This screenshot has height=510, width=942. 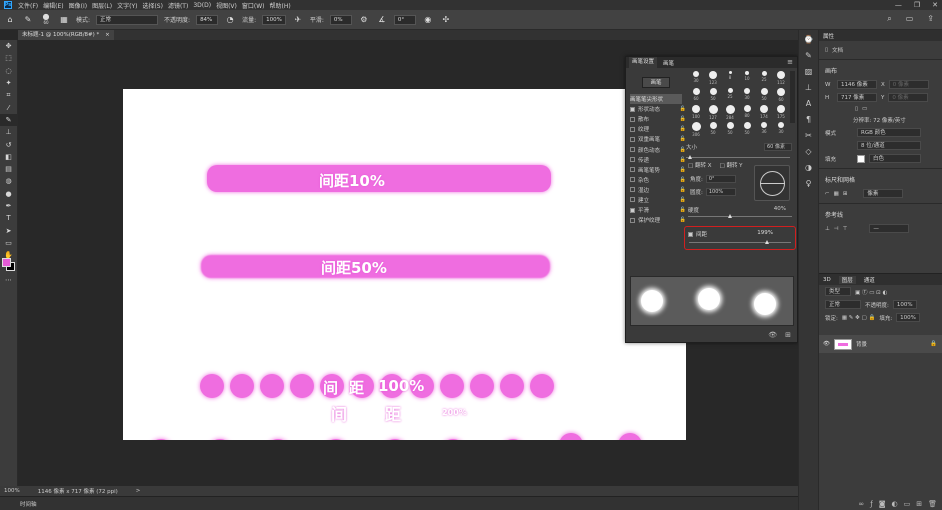 What do you see at coordinates (895, 504) in the screenshot?
I see `adjustment-layer-icon: ◐` at bounding box center [895, 504].